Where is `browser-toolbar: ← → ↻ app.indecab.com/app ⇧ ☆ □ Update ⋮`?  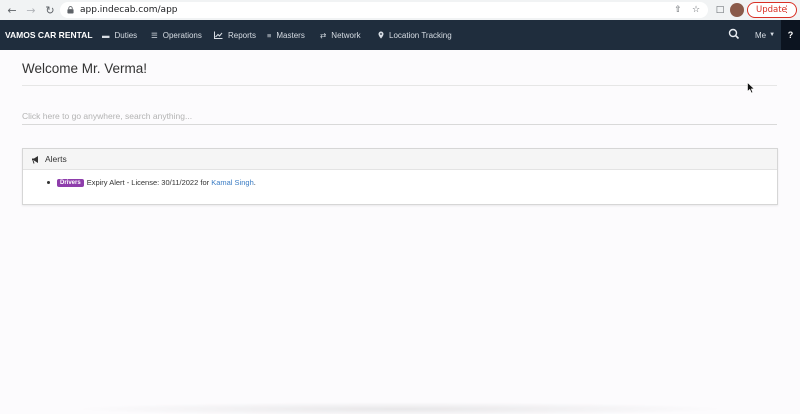
browser-toolbar: ← → ↻ app.indecab.com/app ⇧ ☆ □ Update ⋮ is located at coordinates (400, 10).